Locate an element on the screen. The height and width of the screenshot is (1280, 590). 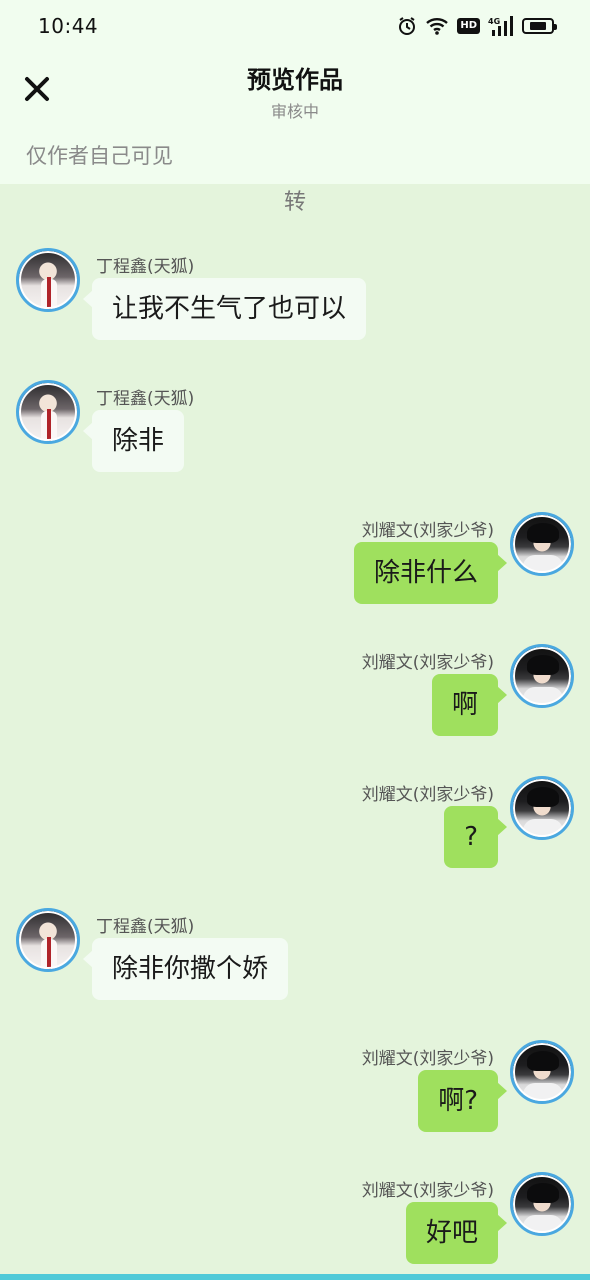
battery-fill is located at coordinates (538, 26).